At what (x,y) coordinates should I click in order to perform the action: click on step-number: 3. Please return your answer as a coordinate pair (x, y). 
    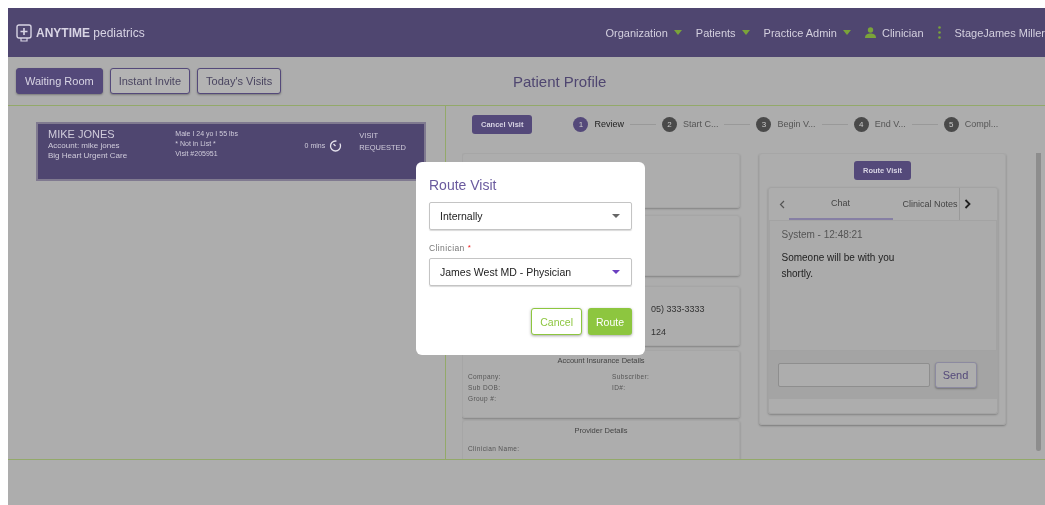
    Looking at the image, I should click on (764, 124).